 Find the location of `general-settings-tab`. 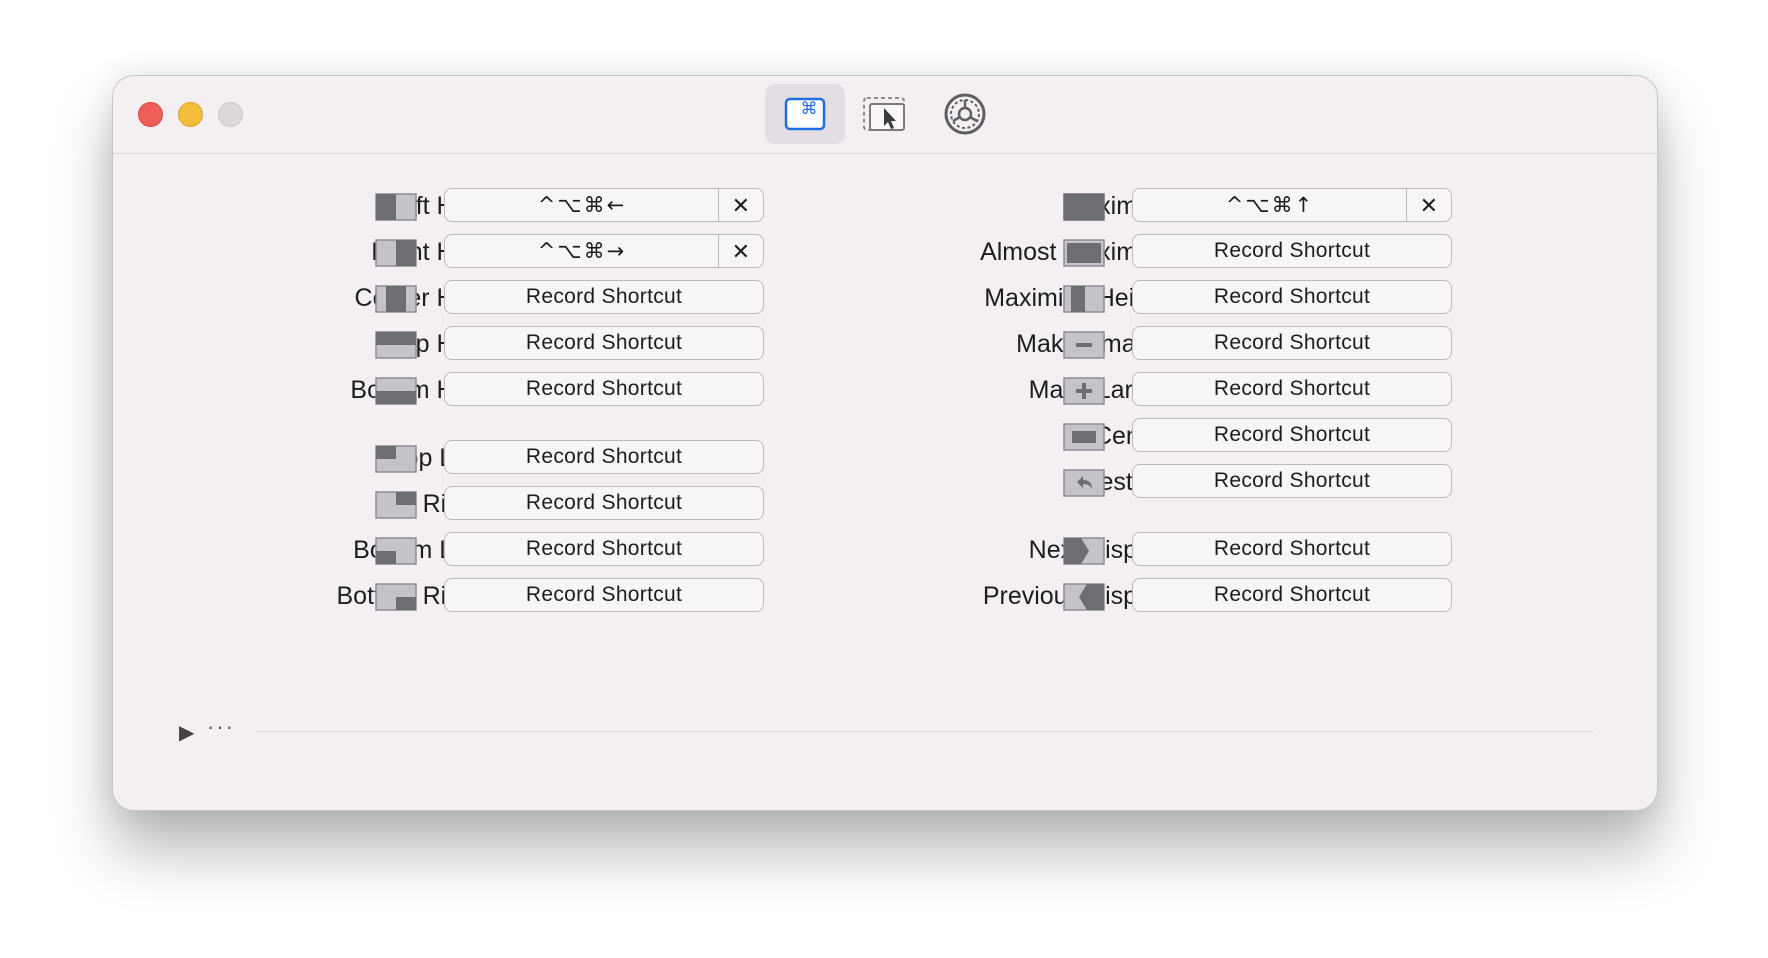

general-settings-tab is located at coordinates (965, 114).